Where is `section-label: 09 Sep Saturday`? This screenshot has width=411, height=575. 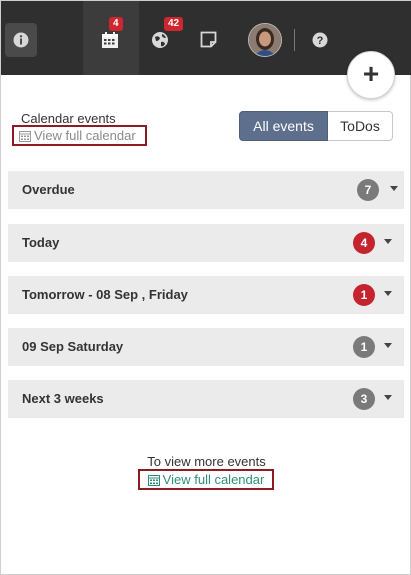 section-label: 09 Sep Saturday is located at coordinates (73, 346).